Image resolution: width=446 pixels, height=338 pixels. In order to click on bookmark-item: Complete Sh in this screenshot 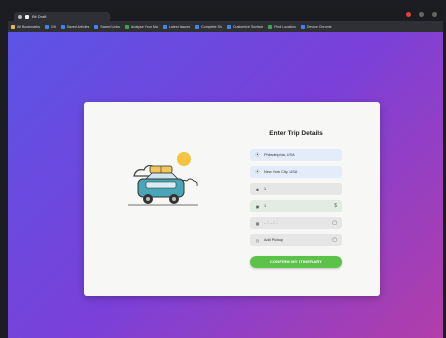, I will do `click(208, 26)`.